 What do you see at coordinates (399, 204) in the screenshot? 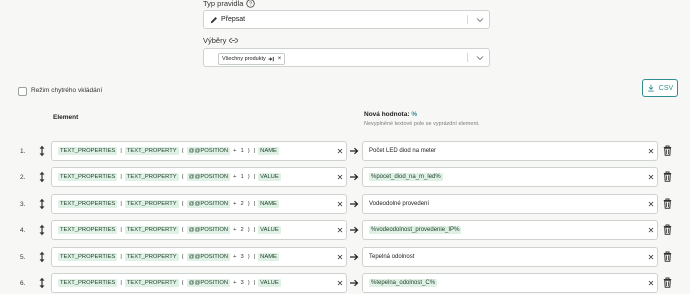
I see `new-value-text: Vodeodolné provedení` at bounding box center [399, 204].